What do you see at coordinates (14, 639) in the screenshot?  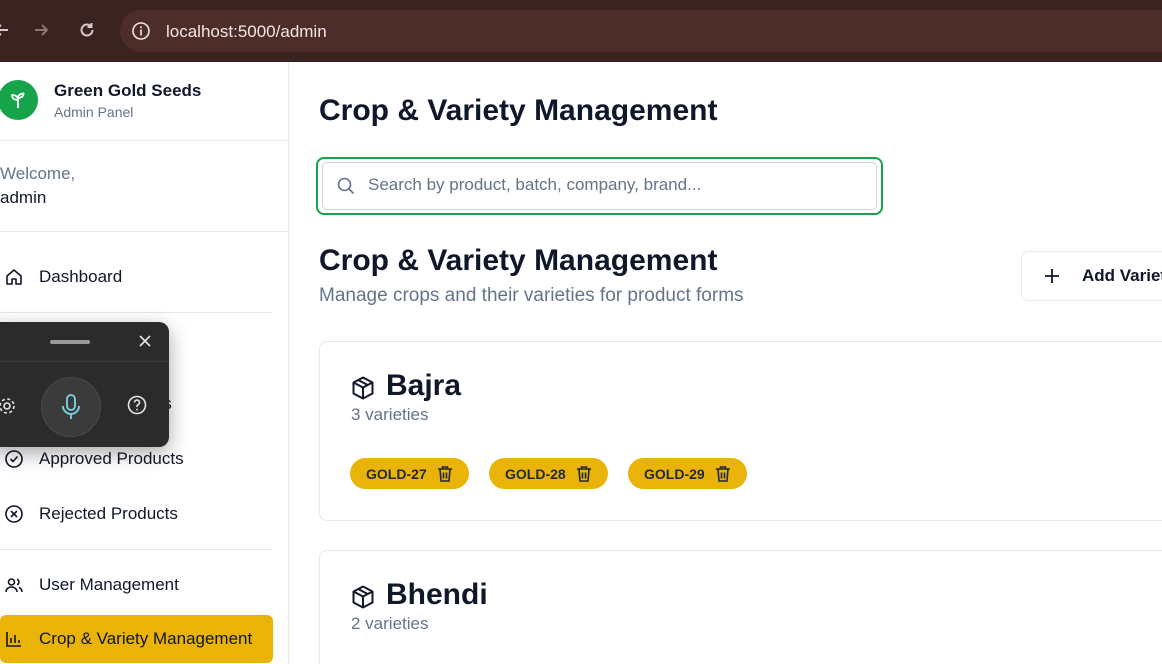 I see `bar-chart-icon` at bounding box center [14, 639].